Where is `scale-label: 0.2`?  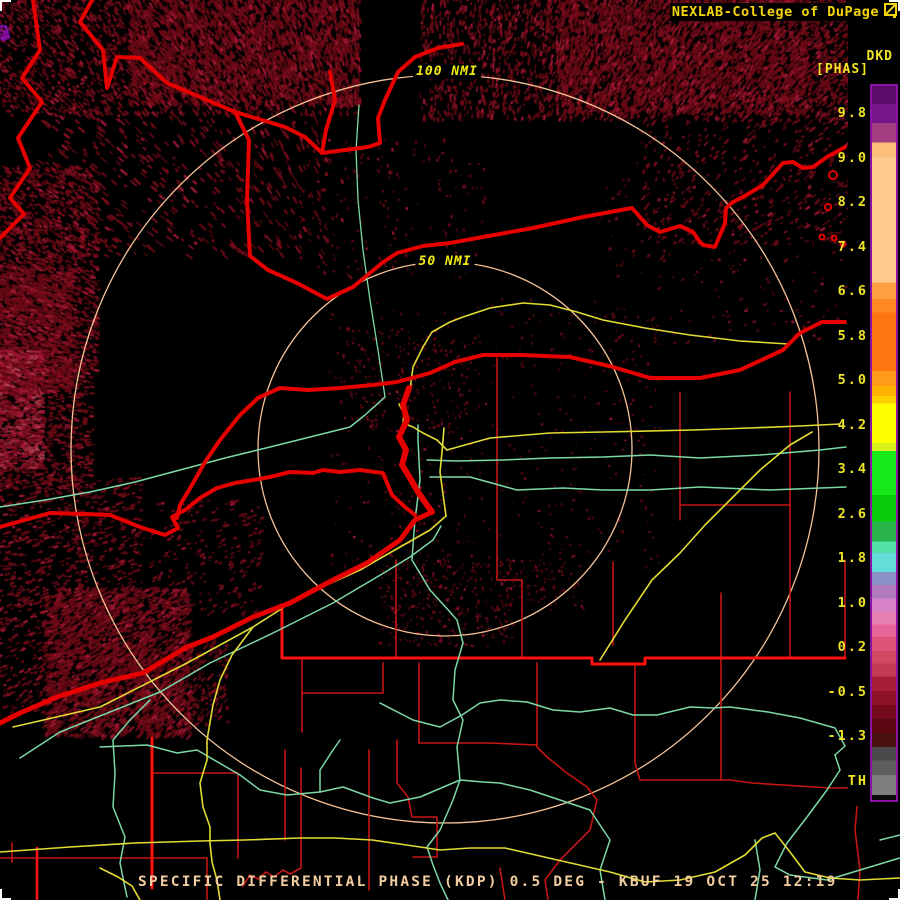 scale-label: 0.2 is located at coordinates (852, 647).